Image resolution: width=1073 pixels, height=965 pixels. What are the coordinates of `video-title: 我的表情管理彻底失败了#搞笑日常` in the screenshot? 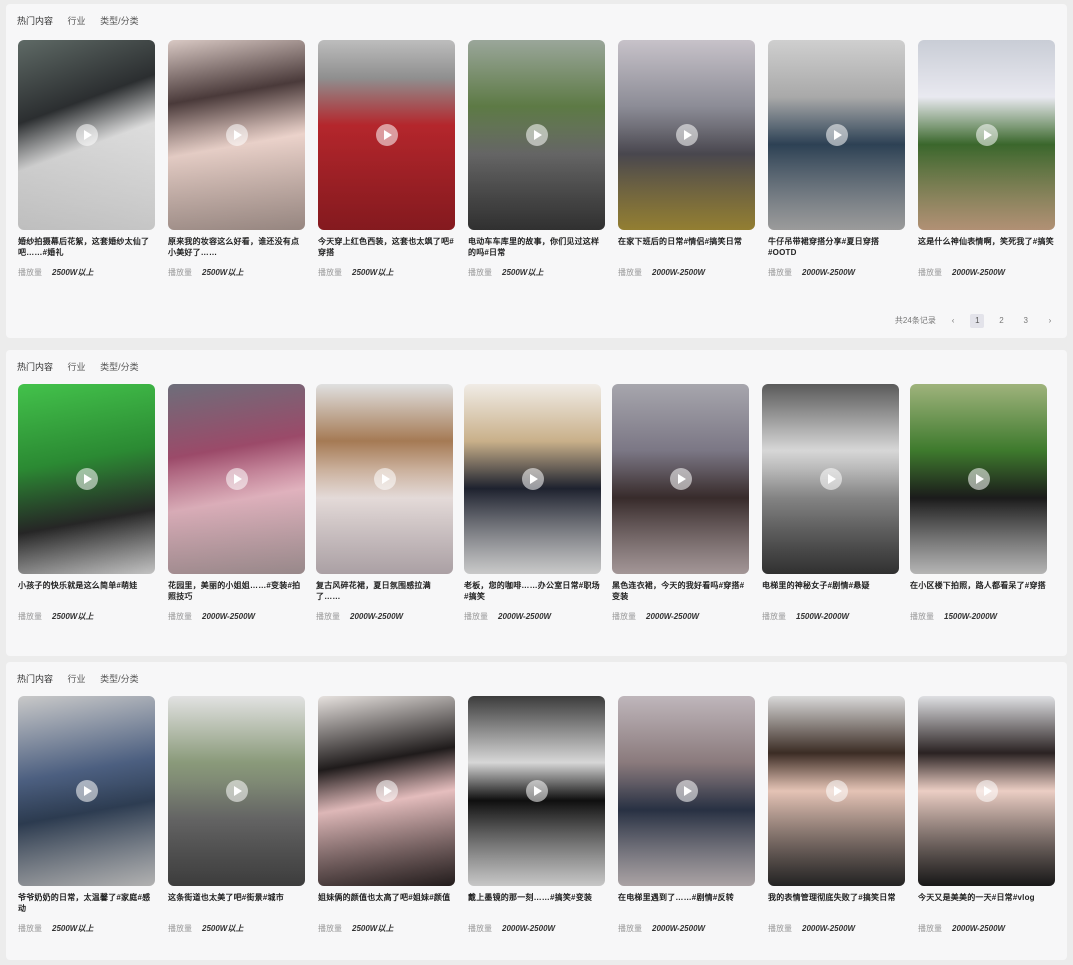 It's located at (836, 903).